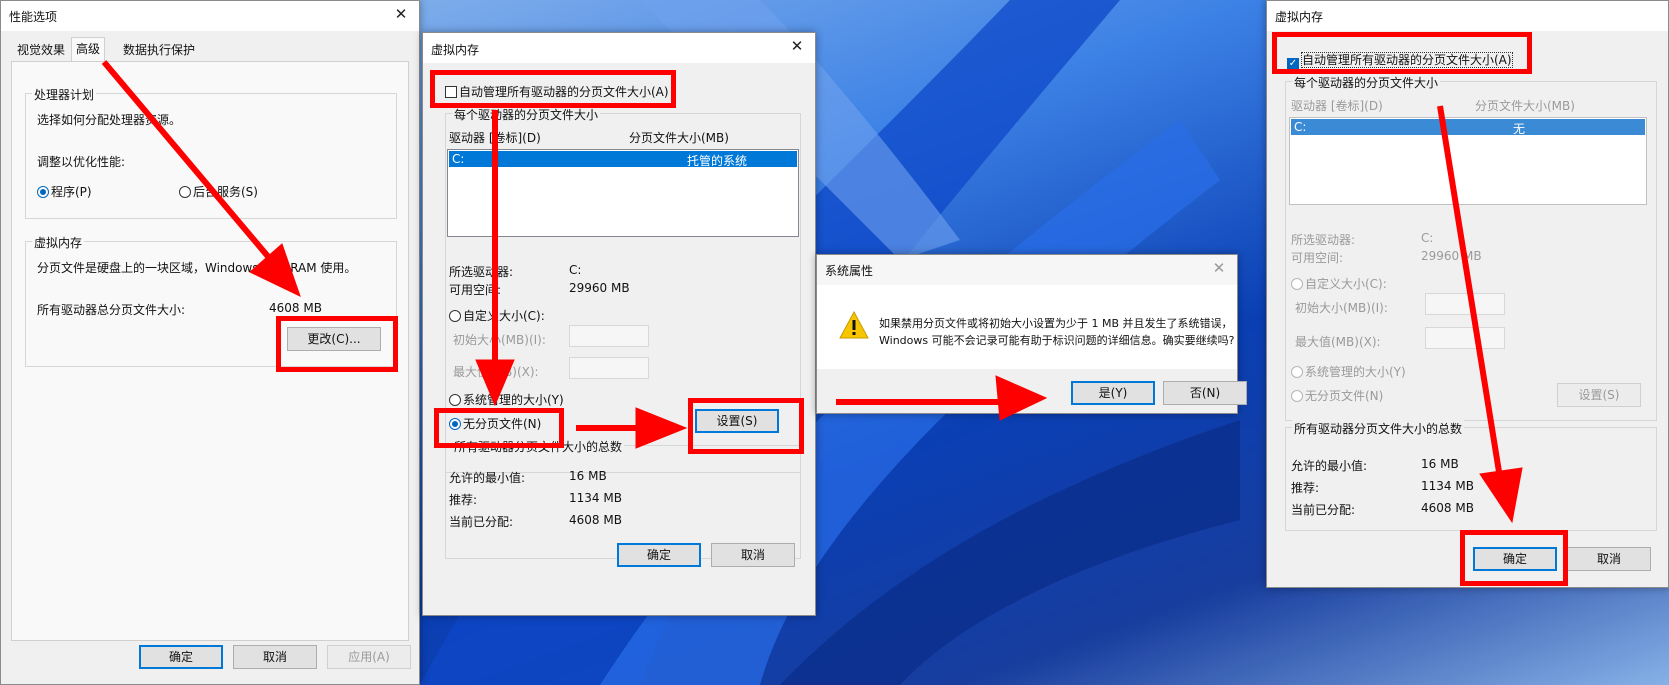  Describe the element at coordinates (623, 193) in the screenshot. I see `drive-list: C: 托管的系统` at that location.